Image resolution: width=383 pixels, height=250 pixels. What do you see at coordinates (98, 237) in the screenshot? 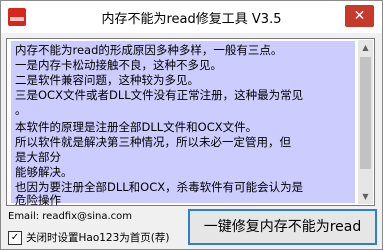
I see `homepage-checkbox-label: 关闭时设置Hao123为首页(荐)` at bounding box center [98, 237].